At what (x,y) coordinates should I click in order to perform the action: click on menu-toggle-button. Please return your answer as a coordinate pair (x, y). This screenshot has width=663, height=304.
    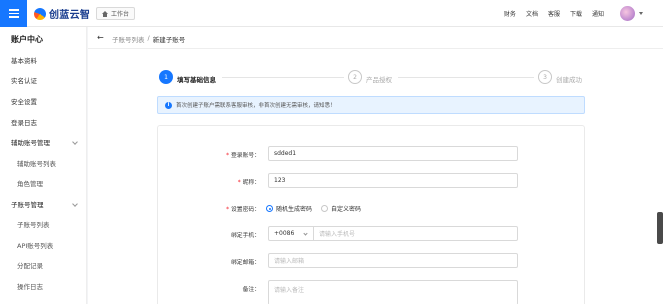
    Looking at the image, I should click on (13, 13).